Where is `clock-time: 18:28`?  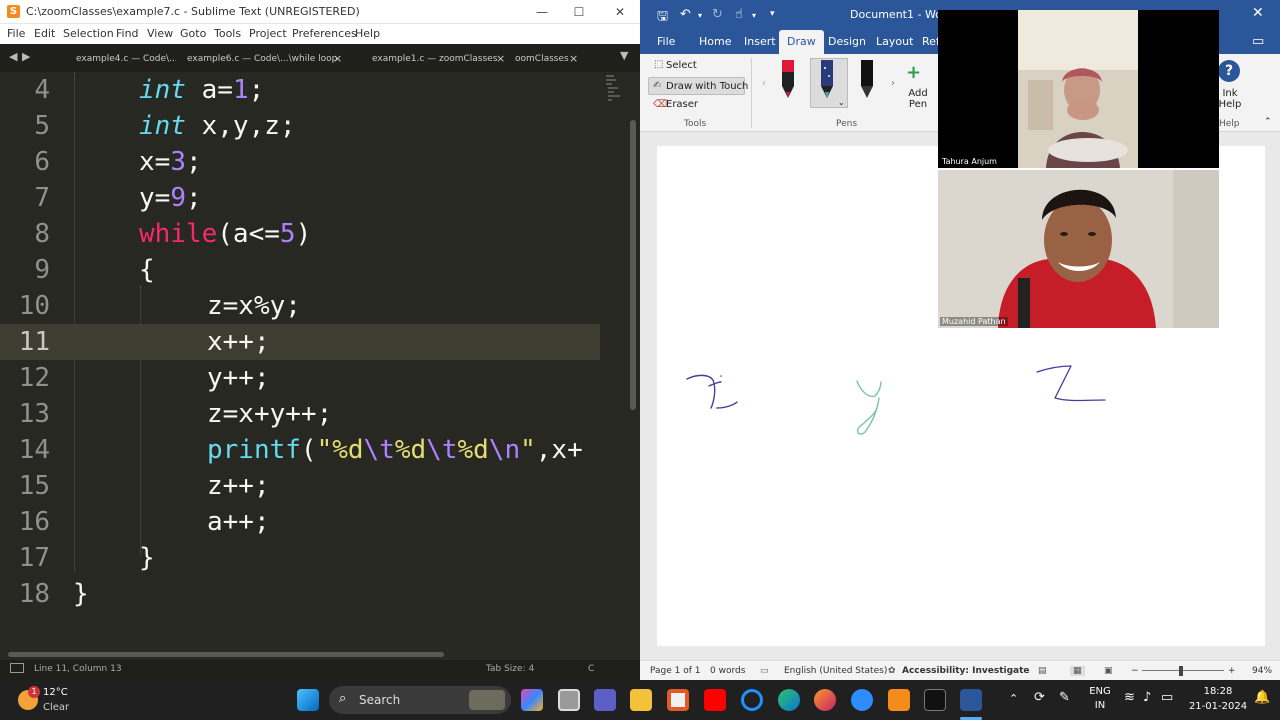 clock-time: 18:28 is located at coordinates (1218, 691).